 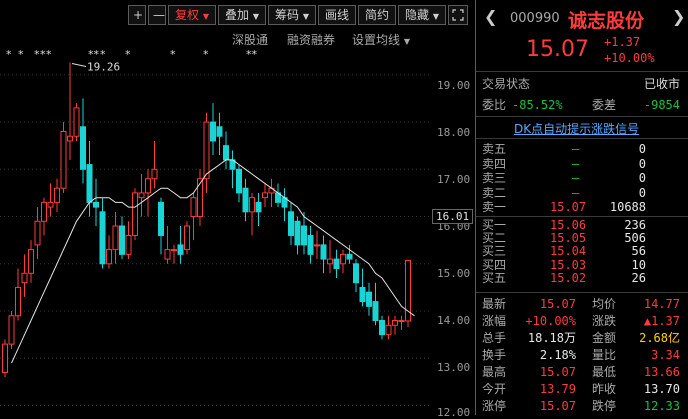 I want to click on buy-level-label: 买三, so click(x=494, y=251).